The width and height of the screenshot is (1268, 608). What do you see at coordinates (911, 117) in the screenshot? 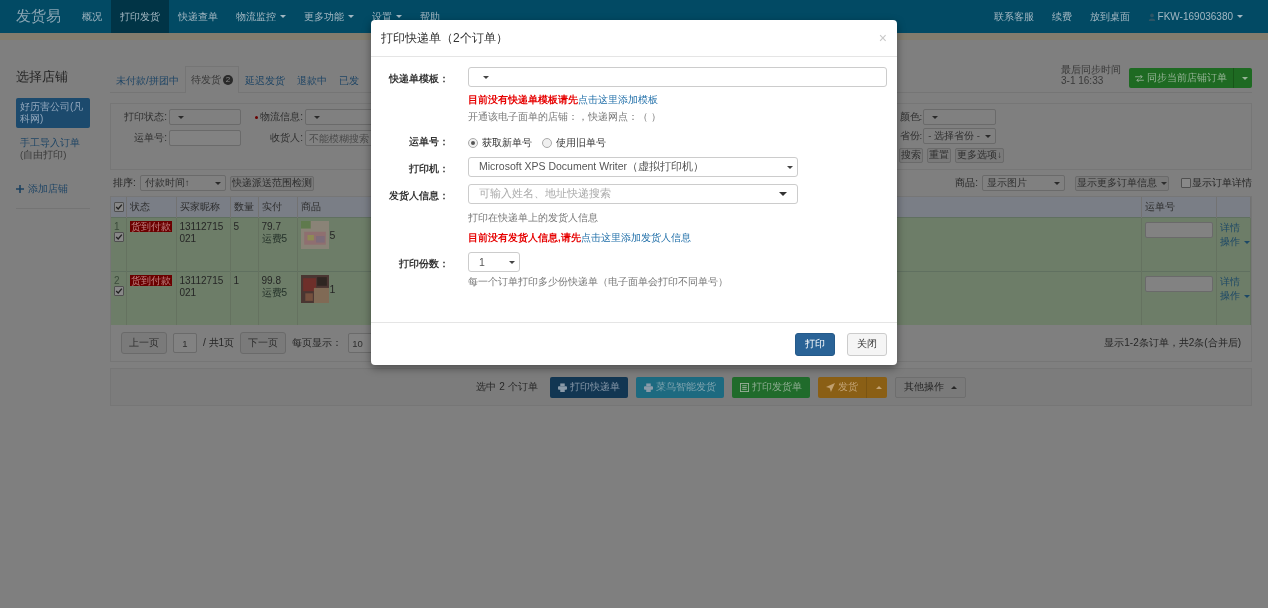
I see `field-label: 颜色:` at bounding box center [911, 117].